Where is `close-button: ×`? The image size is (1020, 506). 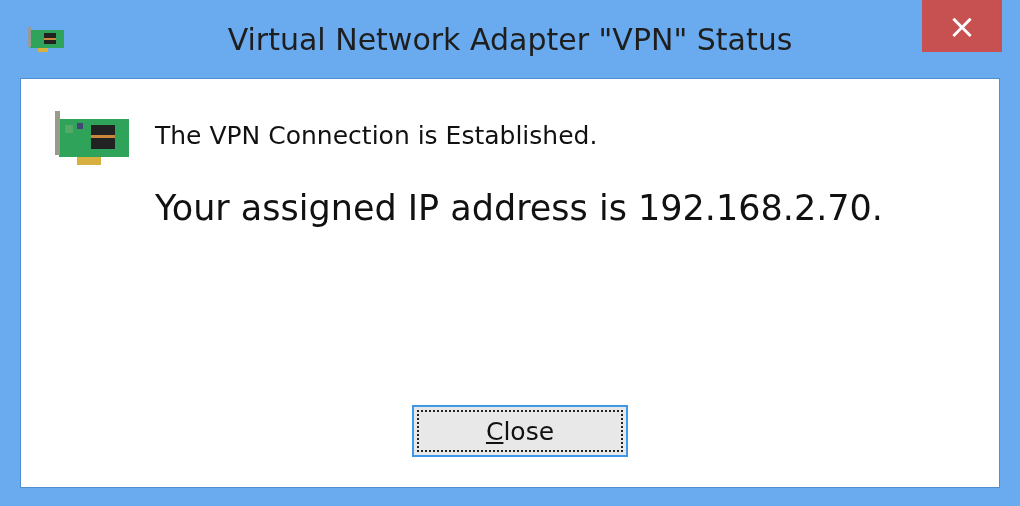 close-button: × is located at coordinates (962, 26).